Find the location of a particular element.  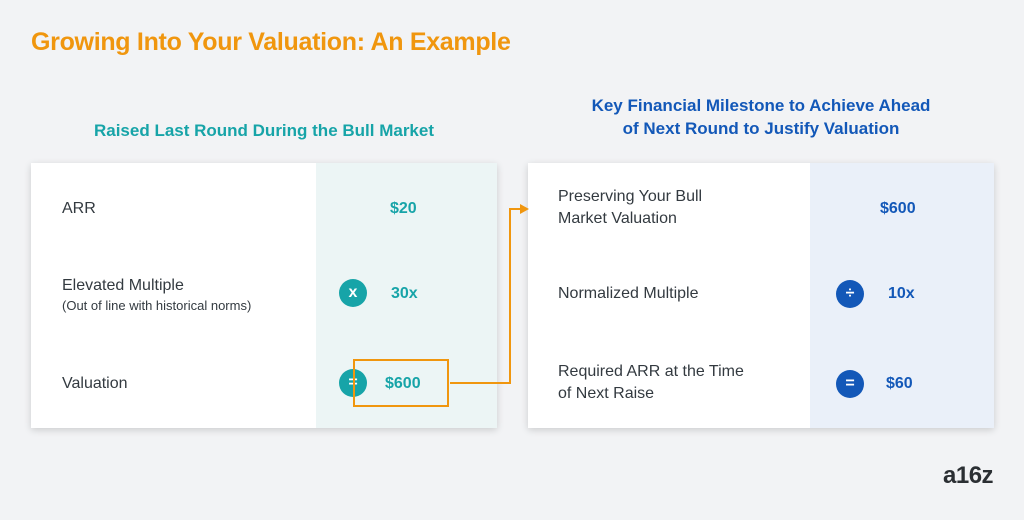

a16z-logo: a16z is located at coordinates (968, 475).